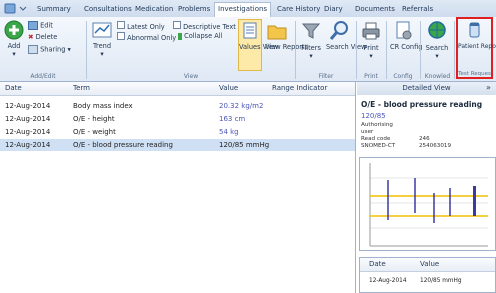 The image size is (496, 293). I want to click on trend-label: Trend, so click(102, 46).